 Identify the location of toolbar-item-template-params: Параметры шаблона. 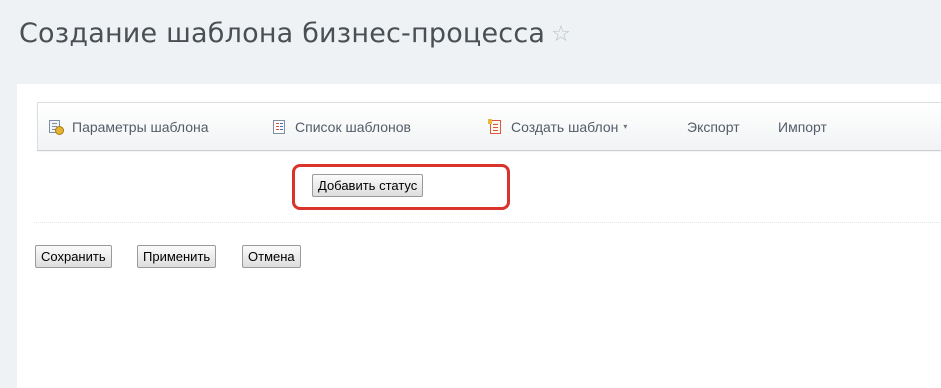
(128, 126).